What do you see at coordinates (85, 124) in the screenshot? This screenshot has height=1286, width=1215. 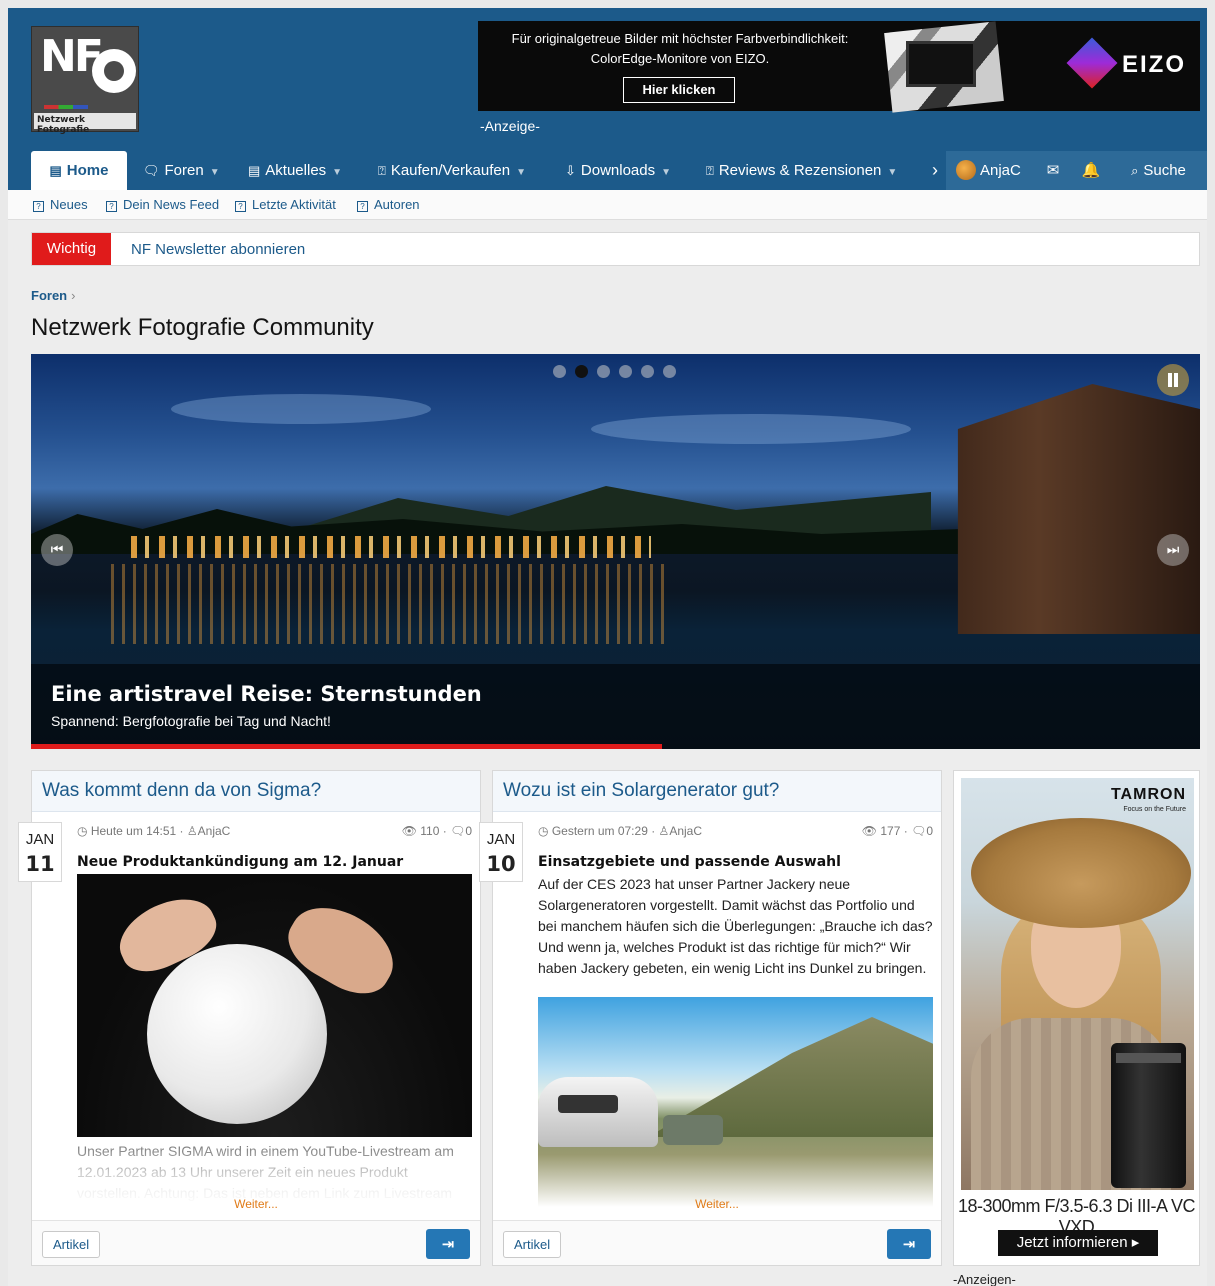 I see `logo-caption: Netzwerk Fotografie` at bounding box center [85, 124].